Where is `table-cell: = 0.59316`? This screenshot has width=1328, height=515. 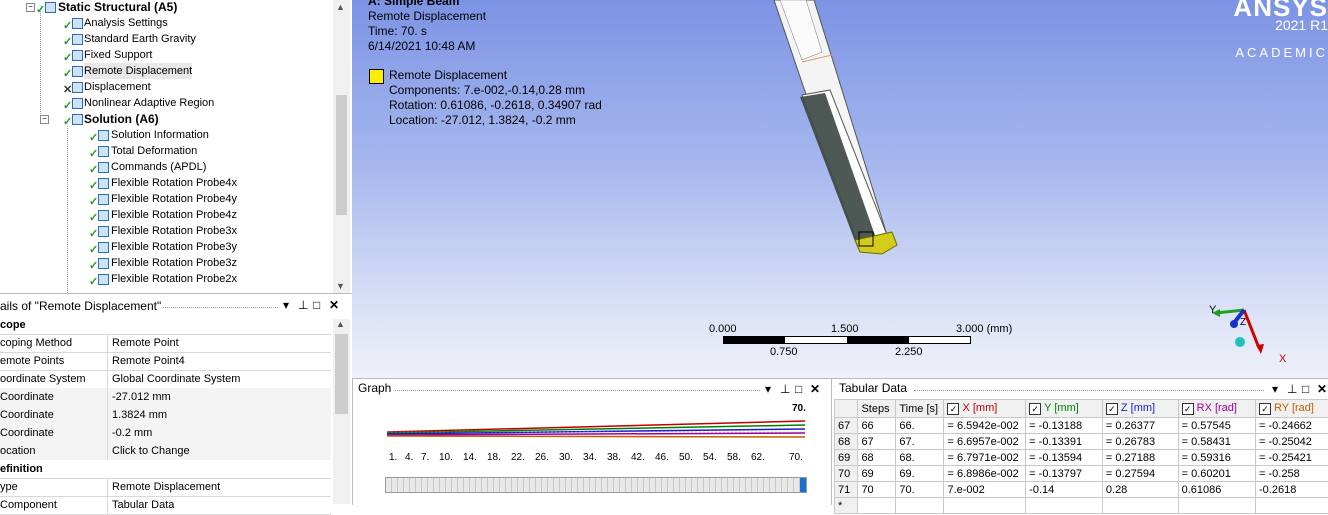 table-cell: = 0.59316 is located at coordinates (1216, 458).